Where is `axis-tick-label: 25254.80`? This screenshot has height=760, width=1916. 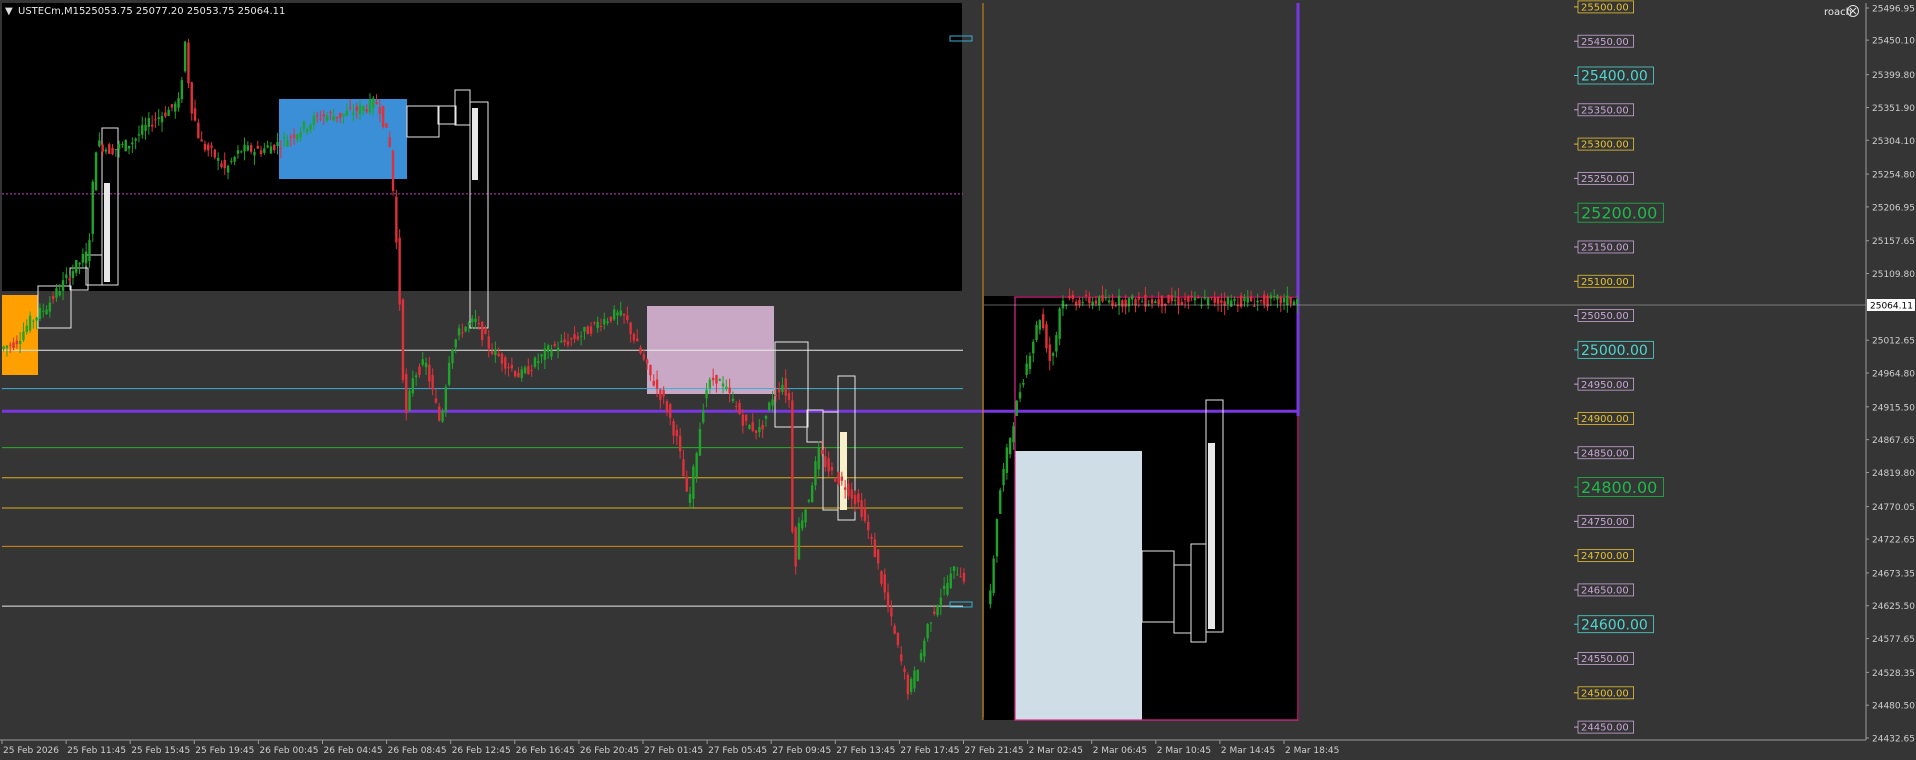
axis-tick-label: 25254.80 is located at coordinates (1893, 176).